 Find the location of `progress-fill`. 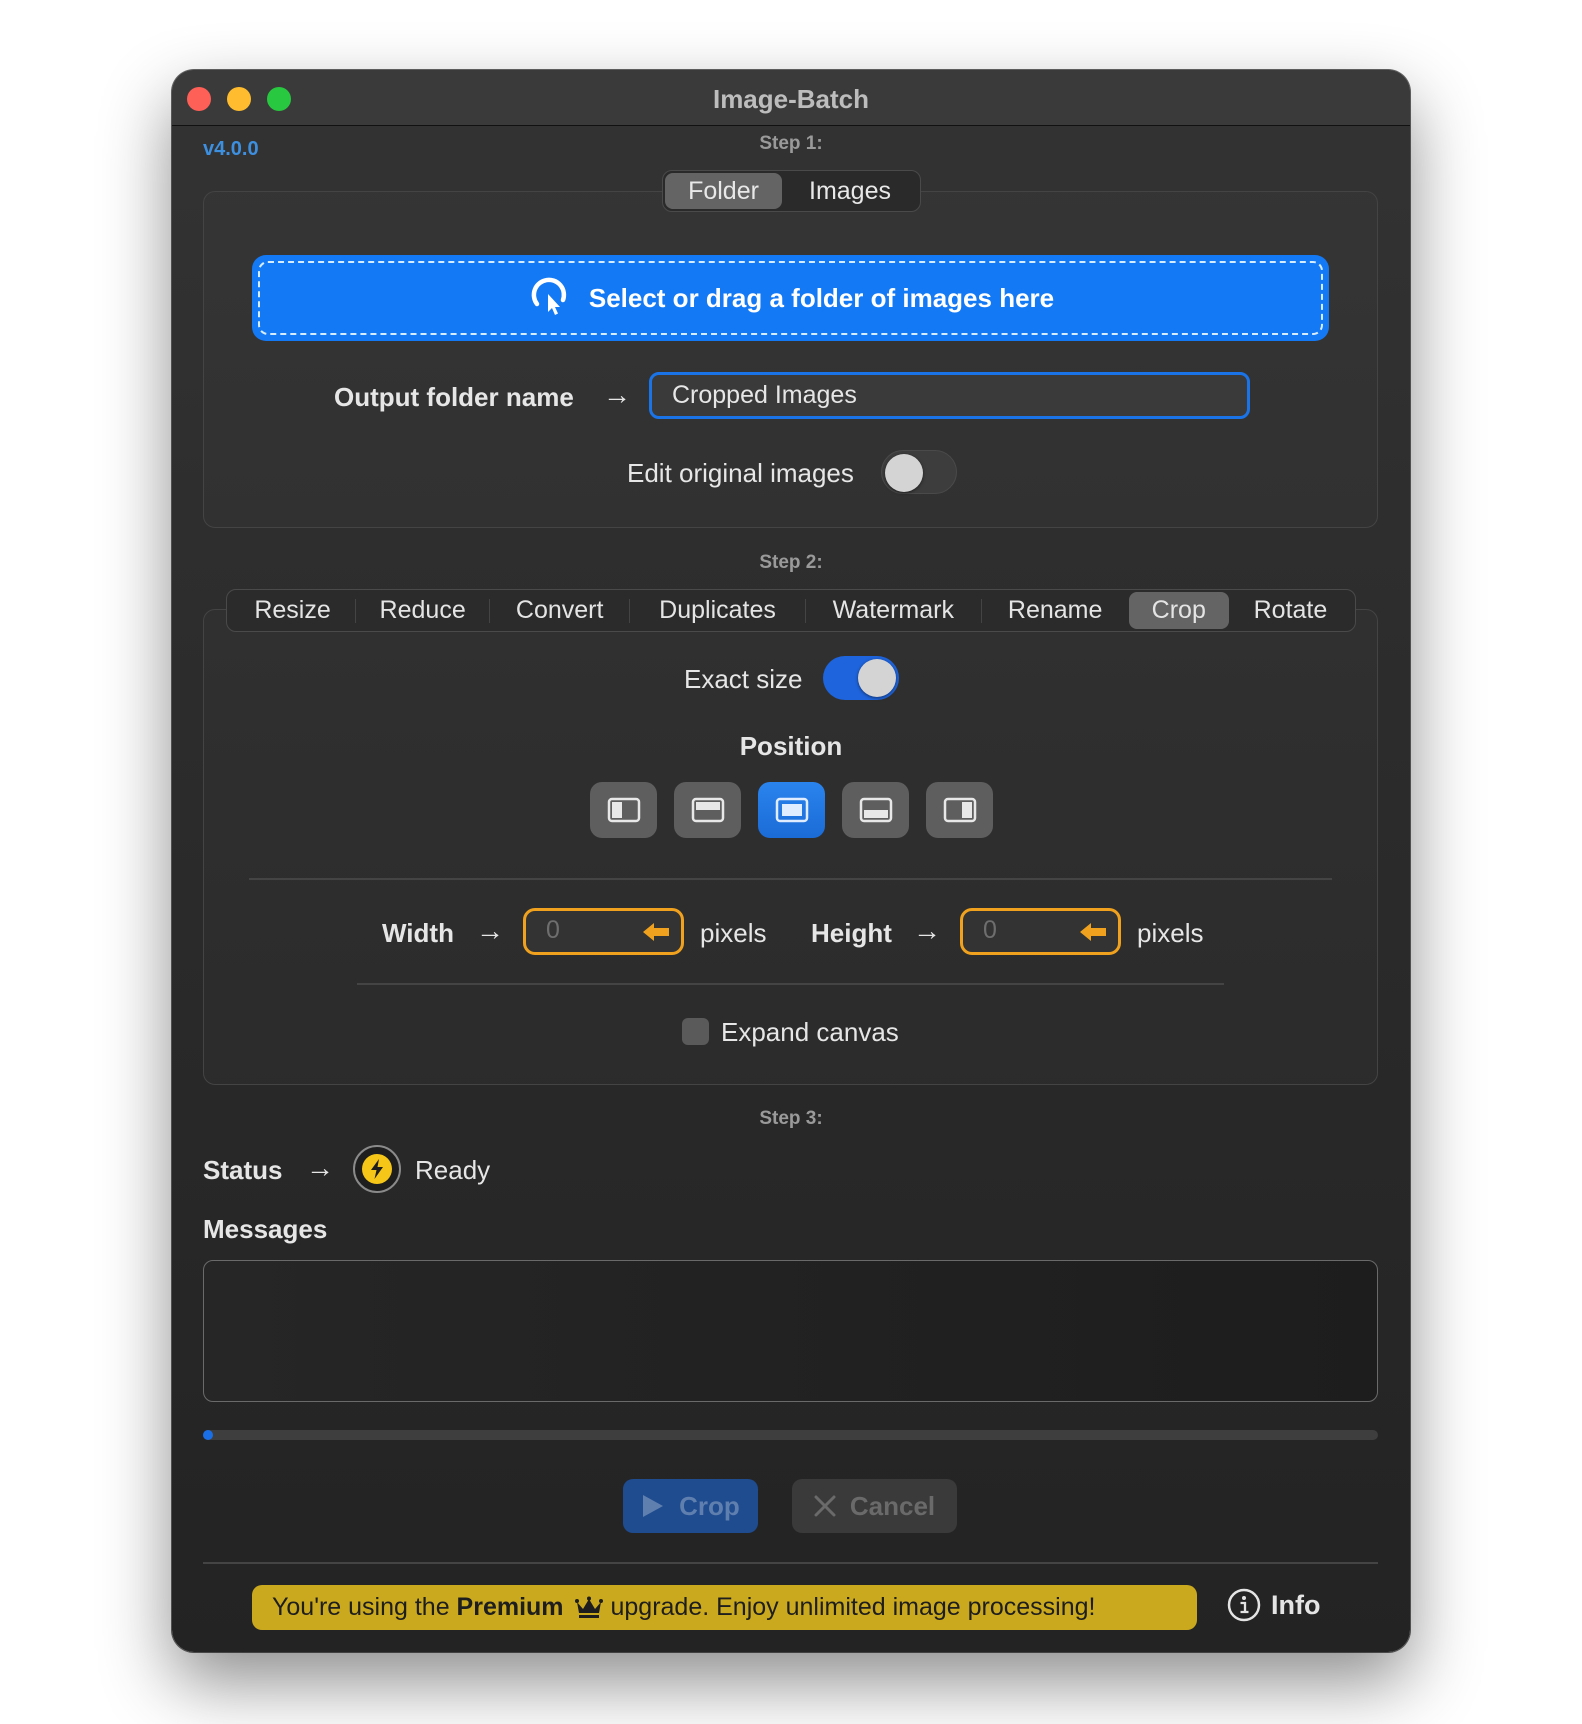

progress-fill is located at coordinates (208, 1435).